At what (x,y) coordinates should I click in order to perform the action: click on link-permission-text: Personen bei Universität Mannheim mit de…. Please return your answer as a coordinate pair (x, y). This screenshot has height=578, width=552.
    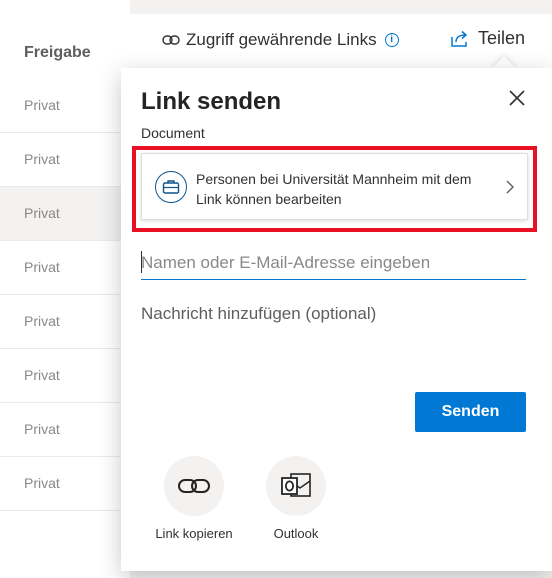
    Looking at the image, I should click on (334, 189).